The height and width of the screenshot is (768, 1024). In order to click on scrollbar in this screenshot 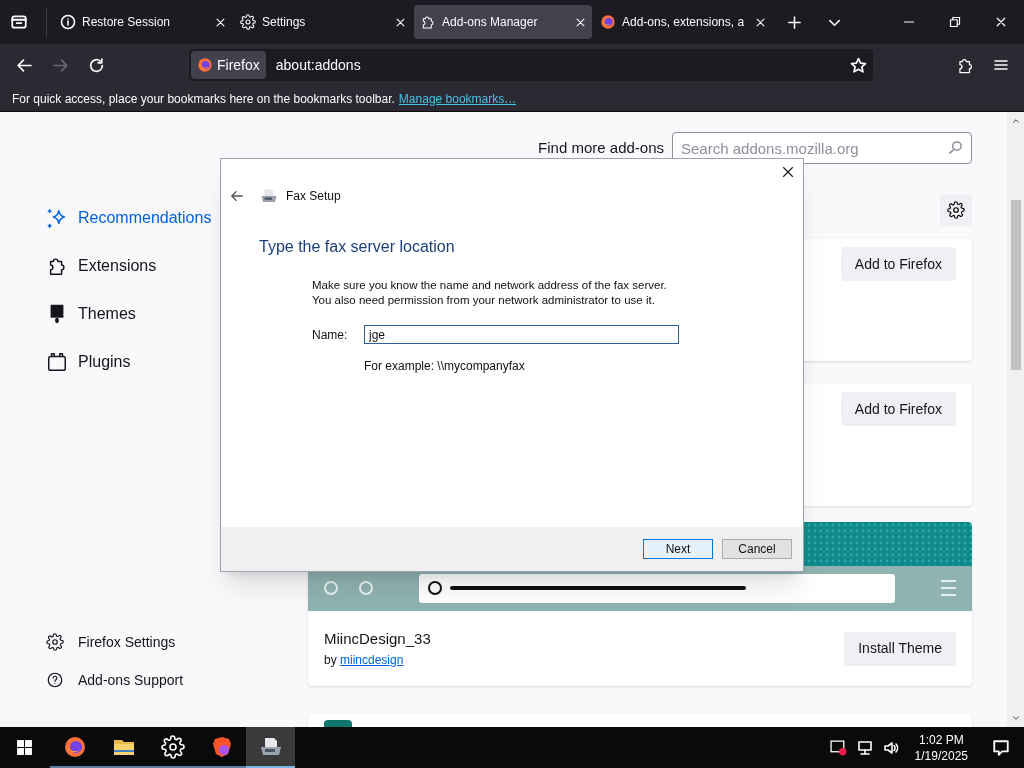, I will do `click(1015, 419)`.